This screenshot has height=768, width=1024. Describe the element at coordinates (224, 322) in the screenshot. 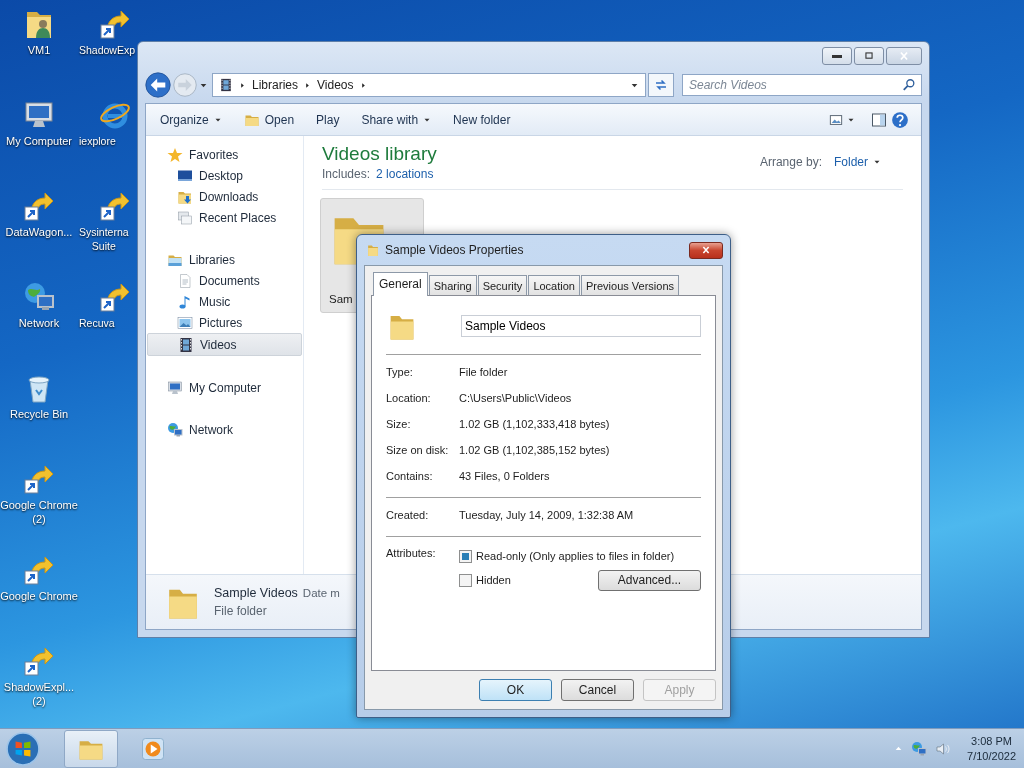

I see `navigation-item: Pictures` at that location.